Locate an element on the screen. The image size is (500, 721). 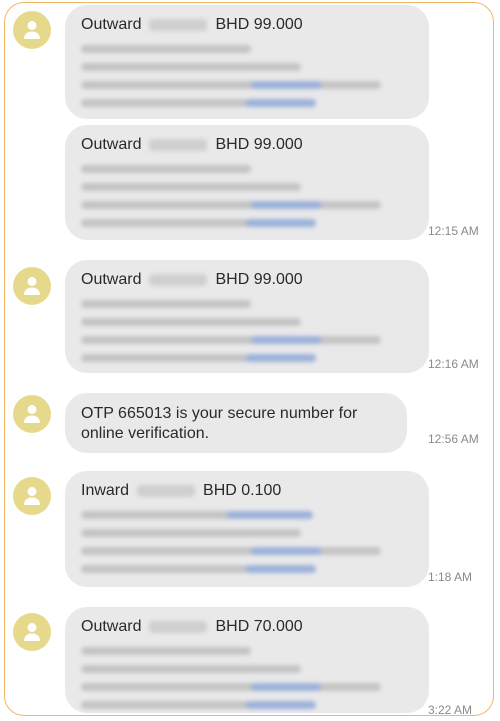
transaction-amount: BHD 0.100 is located at coordinates (242, 490).